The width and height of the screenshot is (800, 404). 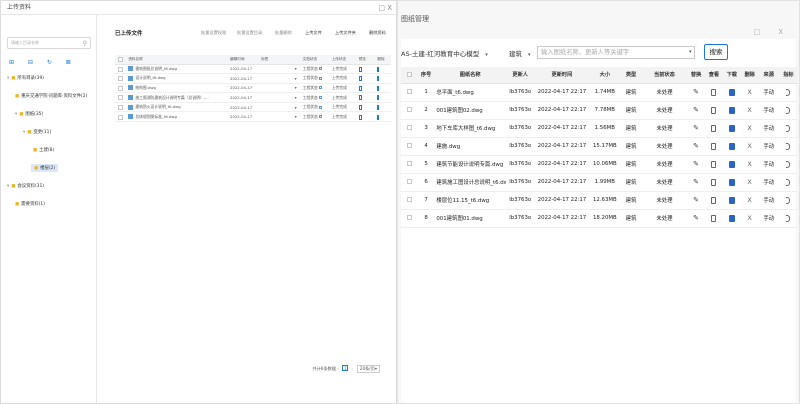 What do you see at coordinates (377, 33) in the screenshot?
I see `delete-material-button: 删除资料` at bounding box center [377, 33].